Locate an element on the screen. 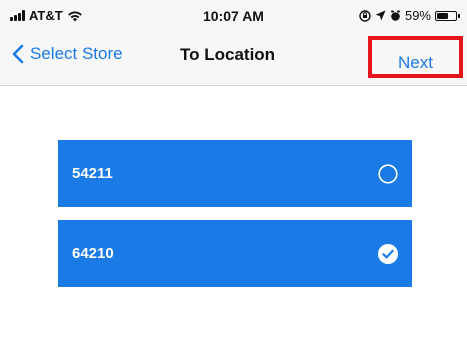 This screenshot has width=467, height=347. battery-tip is located at coordinates (459, 15).